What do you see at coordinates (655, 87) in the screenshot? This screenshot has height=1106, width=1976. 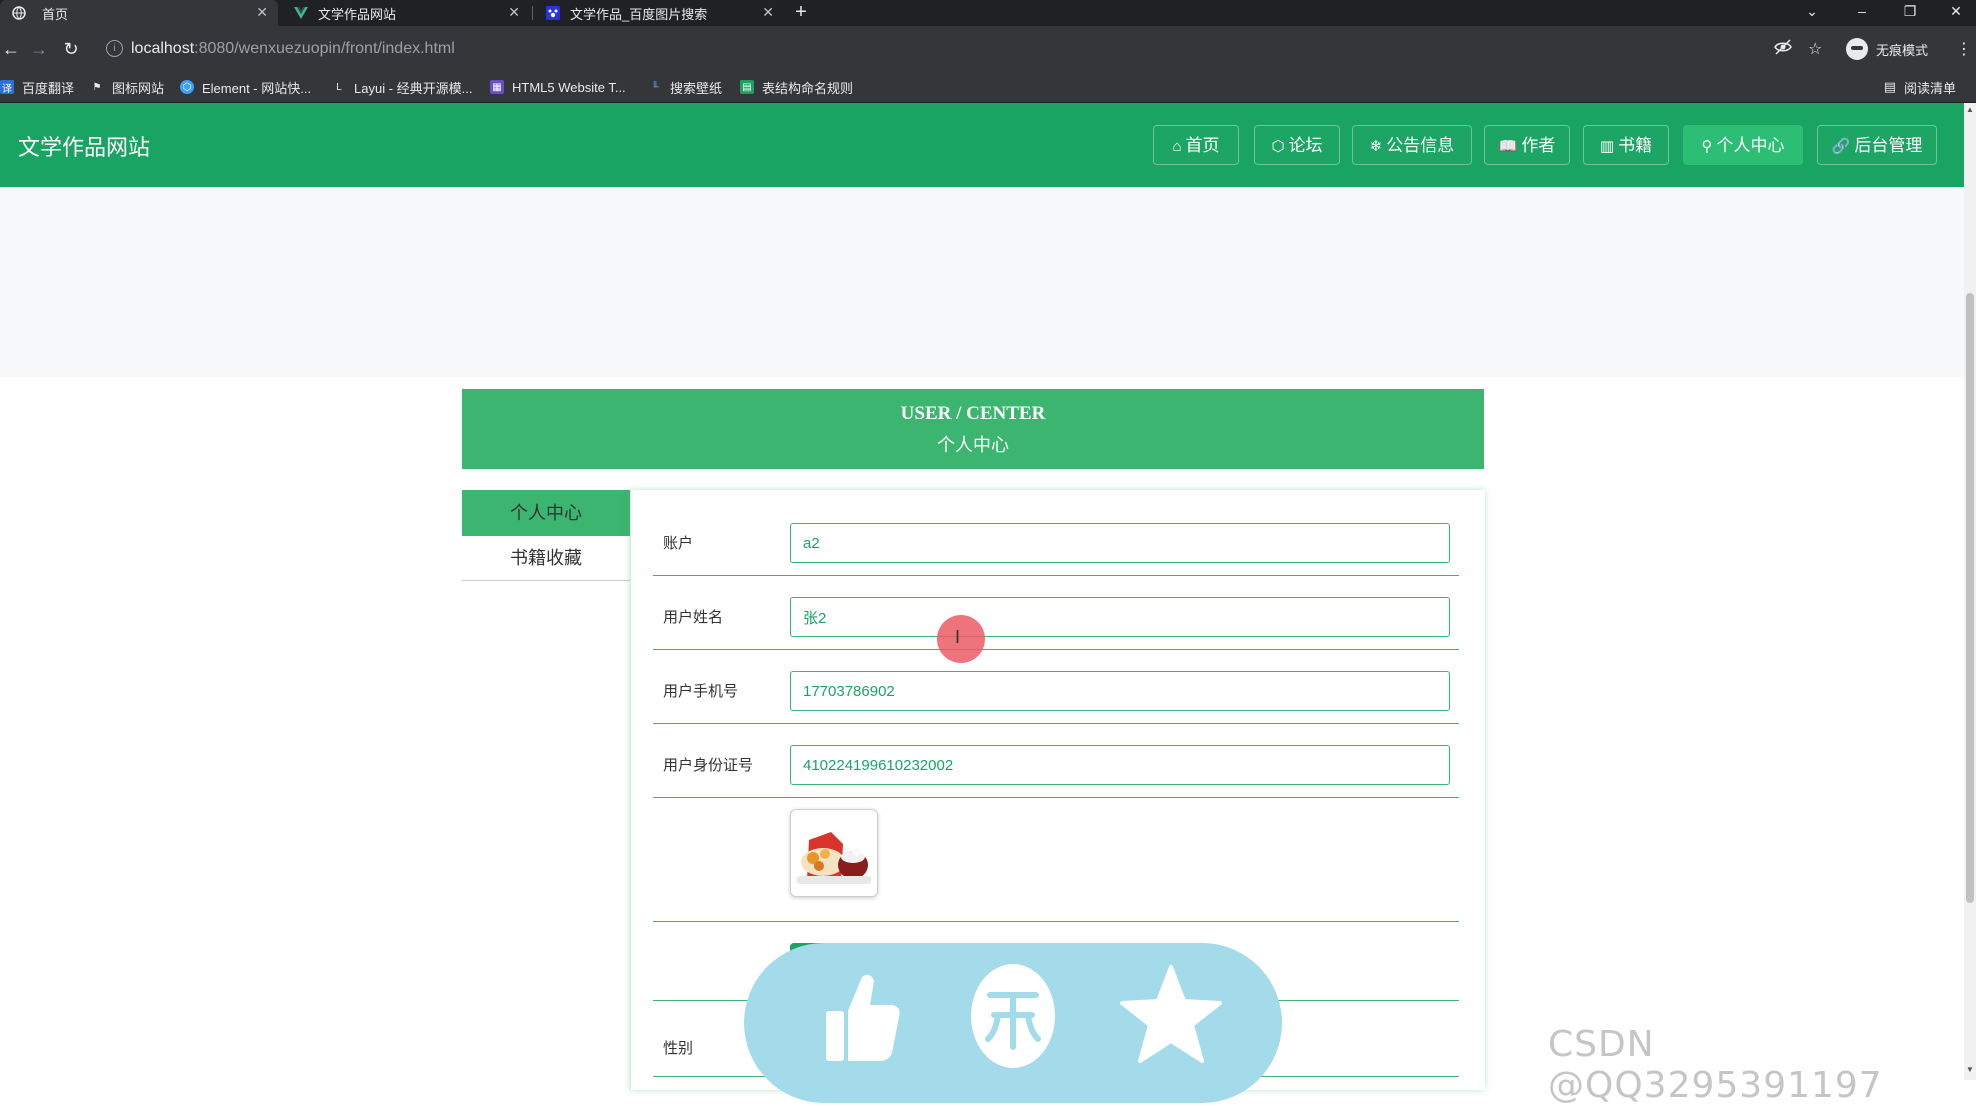 I see `wallpaper-search-icon: ╙` at bounding box center [655, 87].